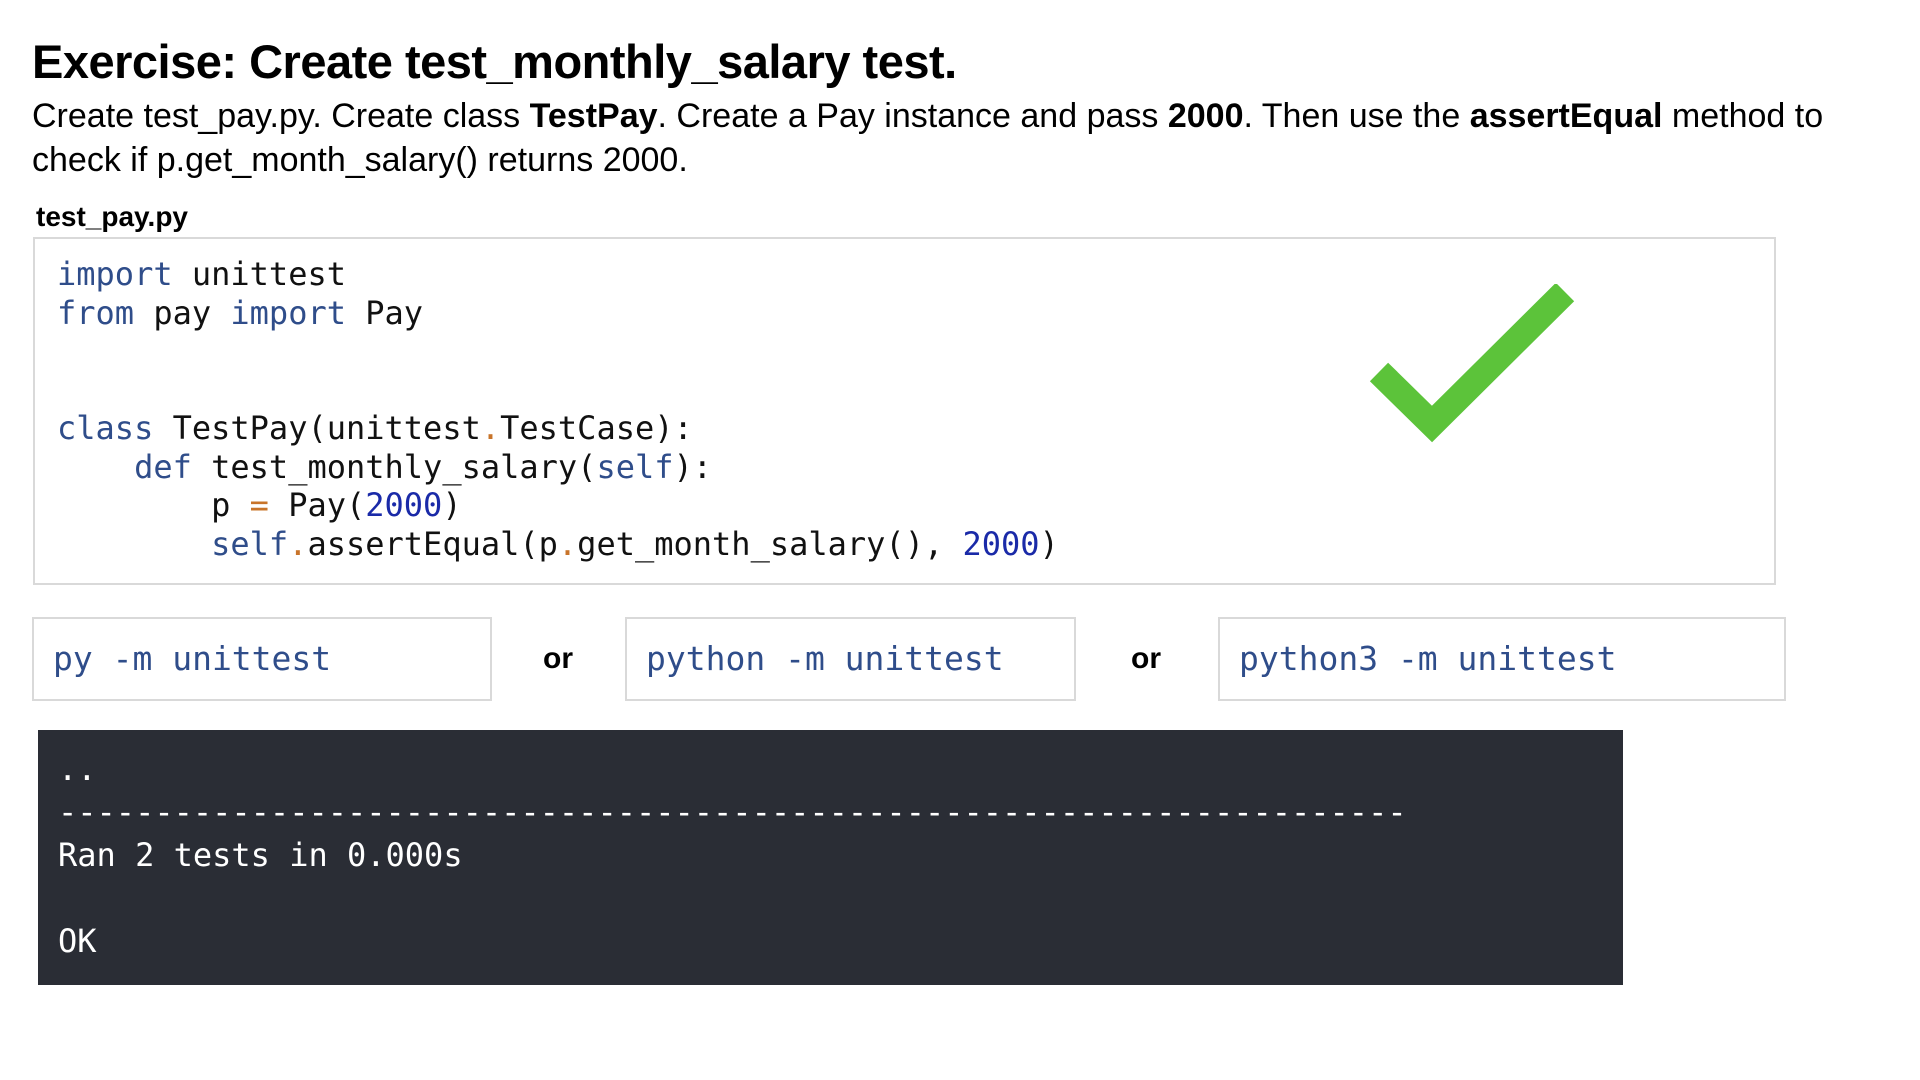 Image resolution: width=1920 pixels, height=1080 pixels. Describe the element at coordinates (317, 505) in the screenshot. I see `code-text: Pay(` at that location.